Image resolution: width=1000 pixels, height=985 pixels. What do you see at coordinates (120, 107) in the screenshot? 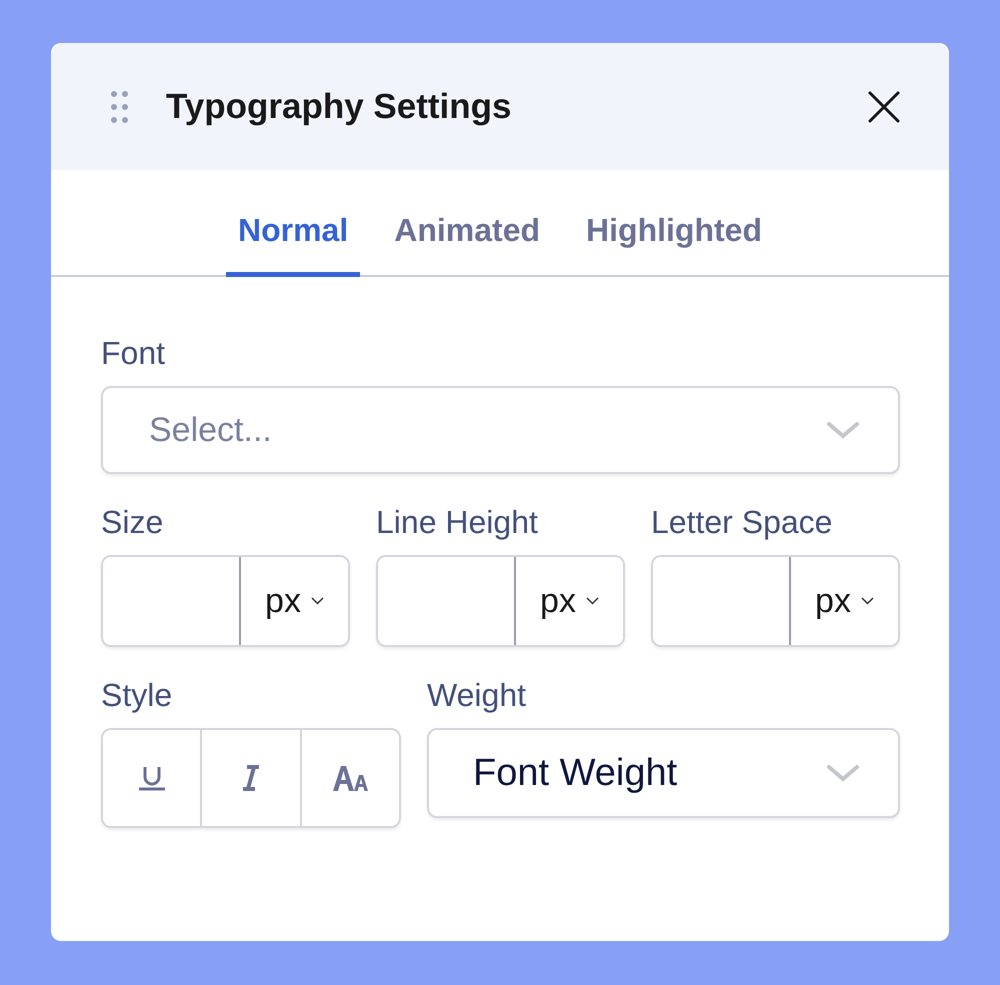
I see `drag-handle-icon` at bounding box center [120, 107].